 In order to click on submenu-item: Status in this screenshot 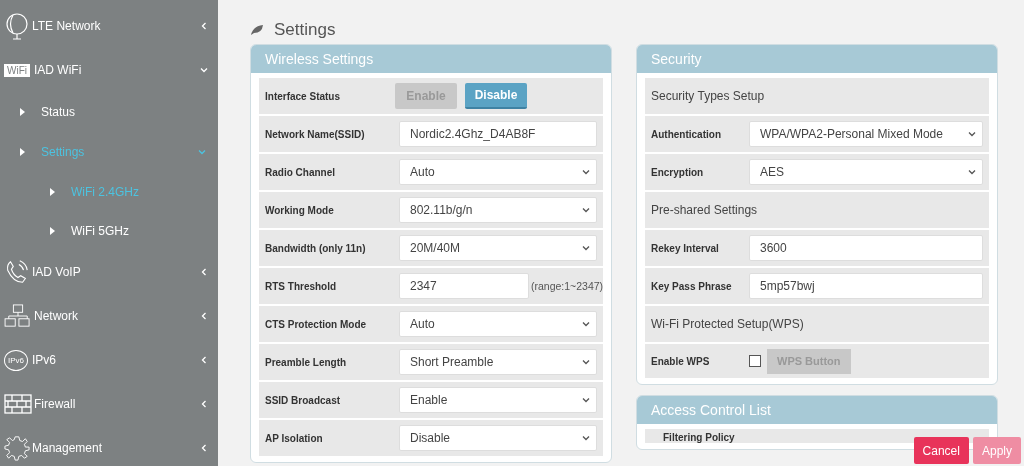, I will do `click(109, 112)`.